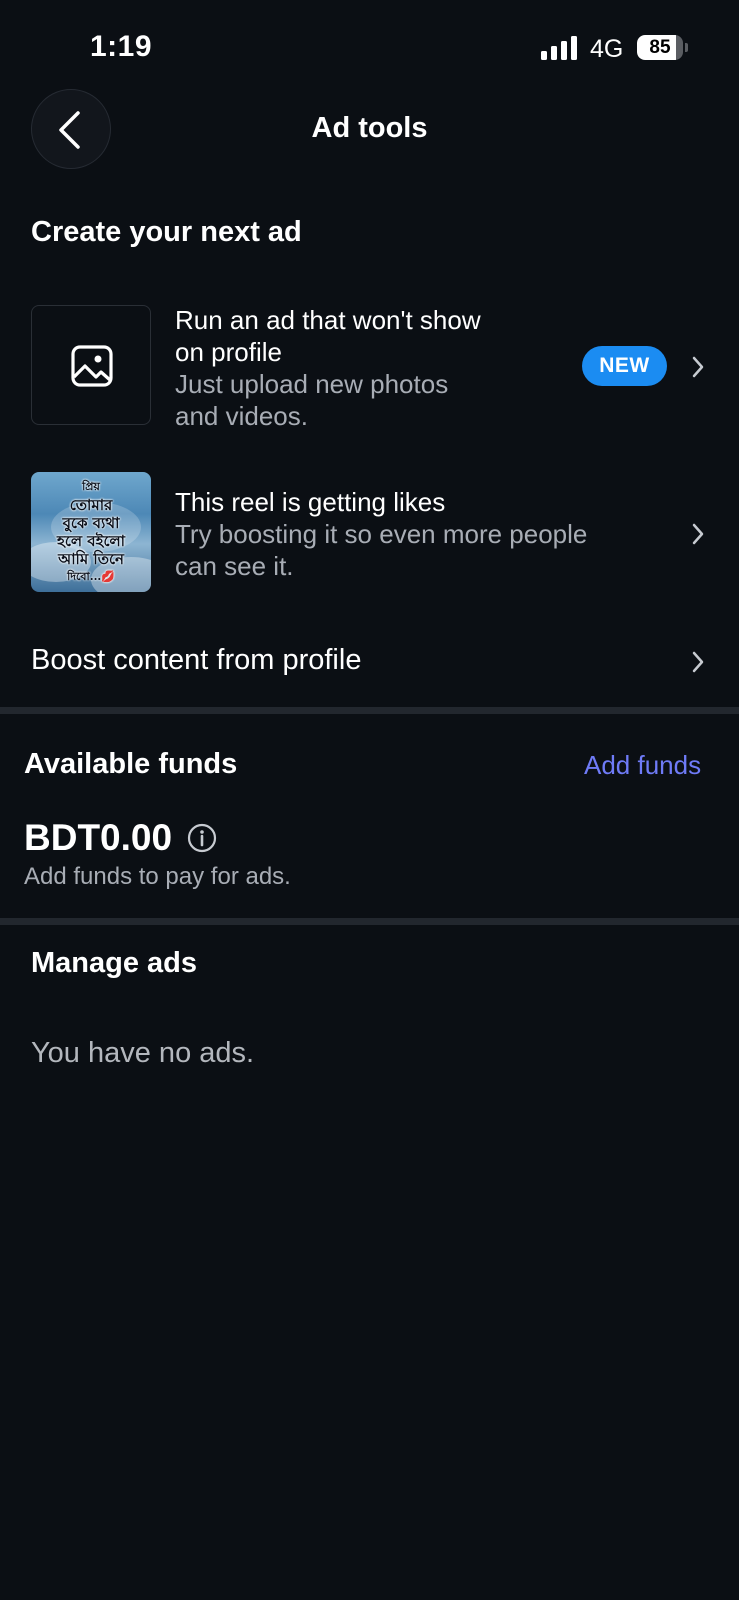 Image resolution: width=739 pixels, height=1600 pixels. What do you see at coordinates (166, 232) in the screenshot?
I see `create-section-heading: Create your next ad` at bounding box center [166, 232].